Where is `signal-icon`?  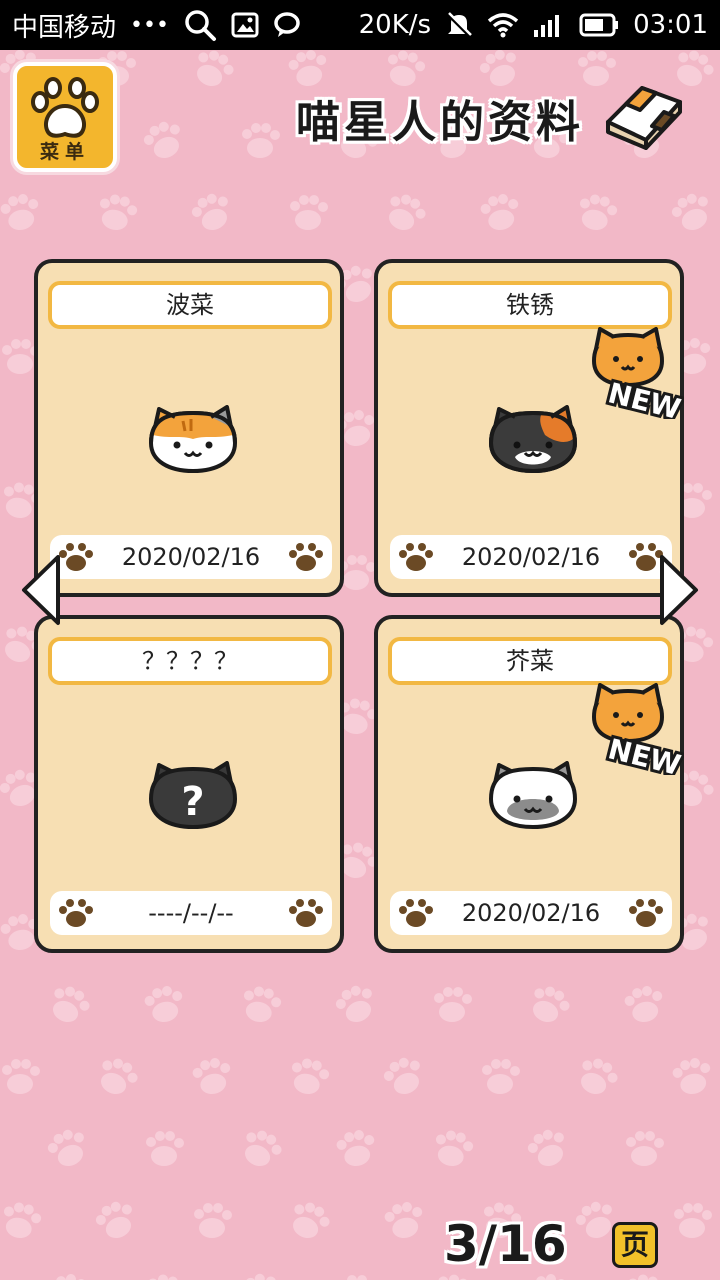 signal-icon is located at coordinates (549, 25).